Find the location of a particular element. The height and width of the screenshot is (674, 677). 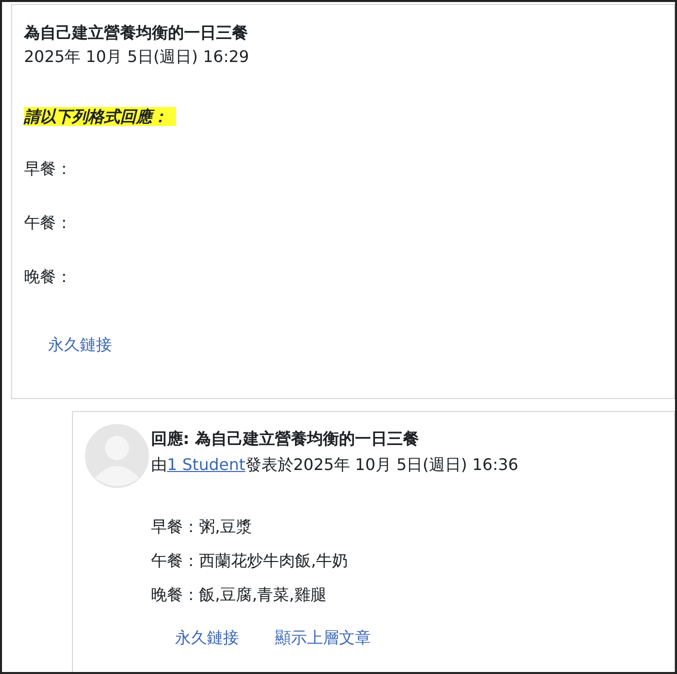

meal-label: 午餐： is located at coordinates (48, 223).